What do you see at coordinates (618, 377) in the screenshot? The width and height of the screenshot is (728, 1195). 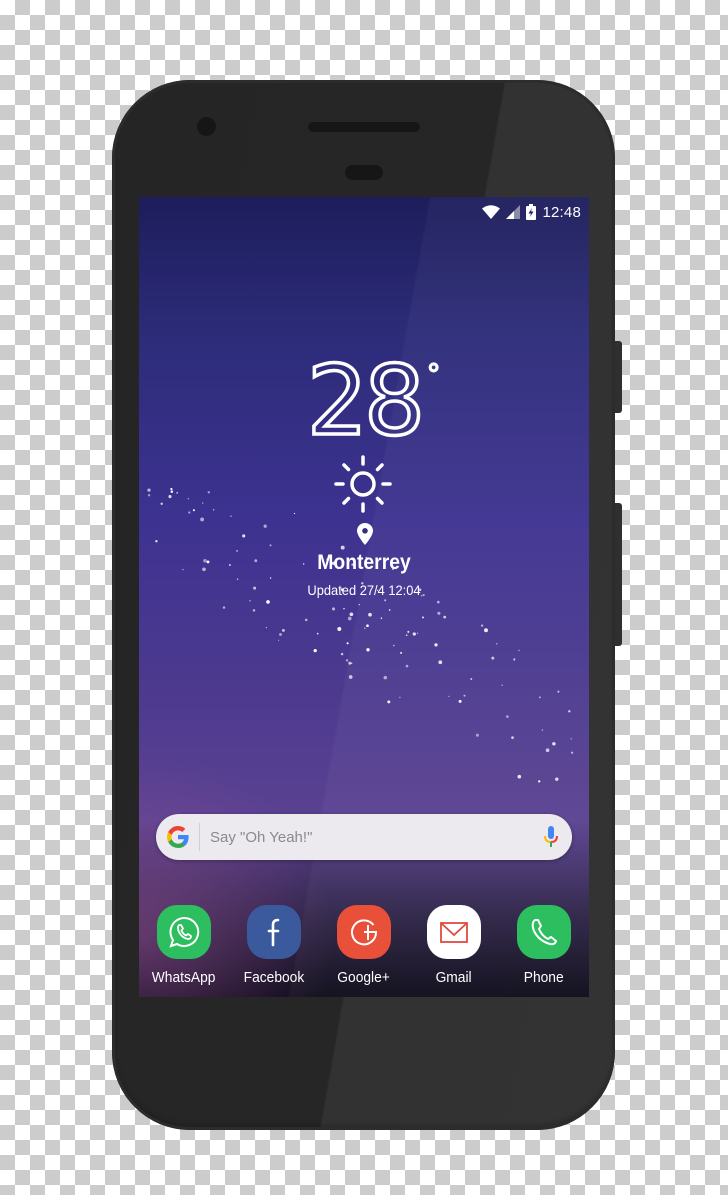 I see `power-button` at bounding box center [618, 377].